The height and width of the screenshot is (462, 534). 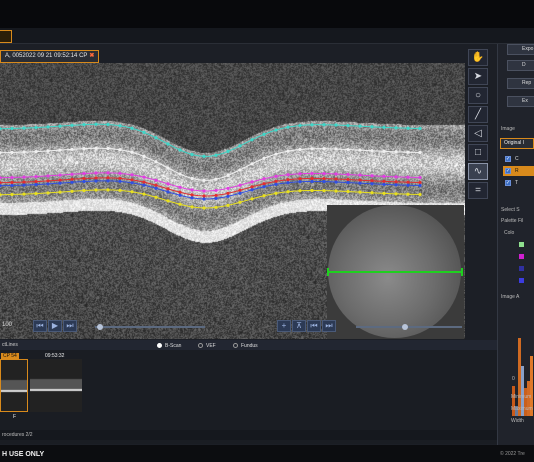 I want to click on equal-tool-icon: =, so click(x=478, y=190).